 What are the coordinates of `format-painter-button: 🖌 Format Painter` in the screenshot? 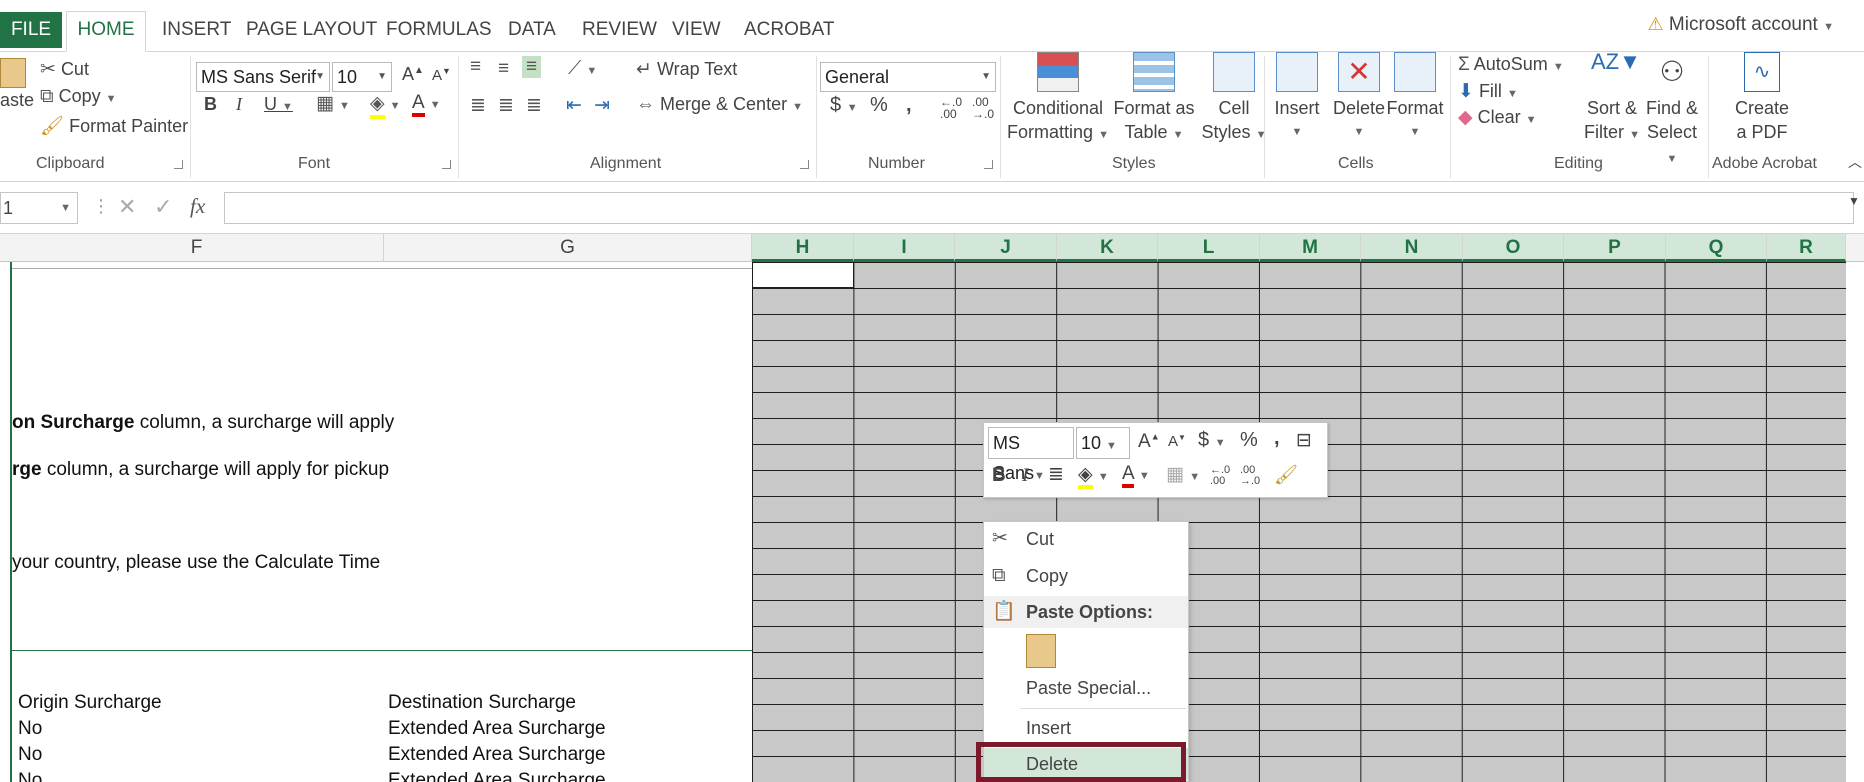 It's located at (114, 126).